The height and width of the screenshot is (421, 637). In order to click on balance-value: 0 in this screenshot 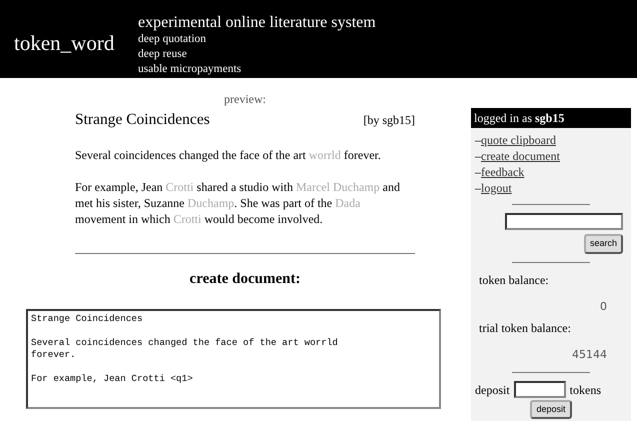, I will do `click(603, 306)`.